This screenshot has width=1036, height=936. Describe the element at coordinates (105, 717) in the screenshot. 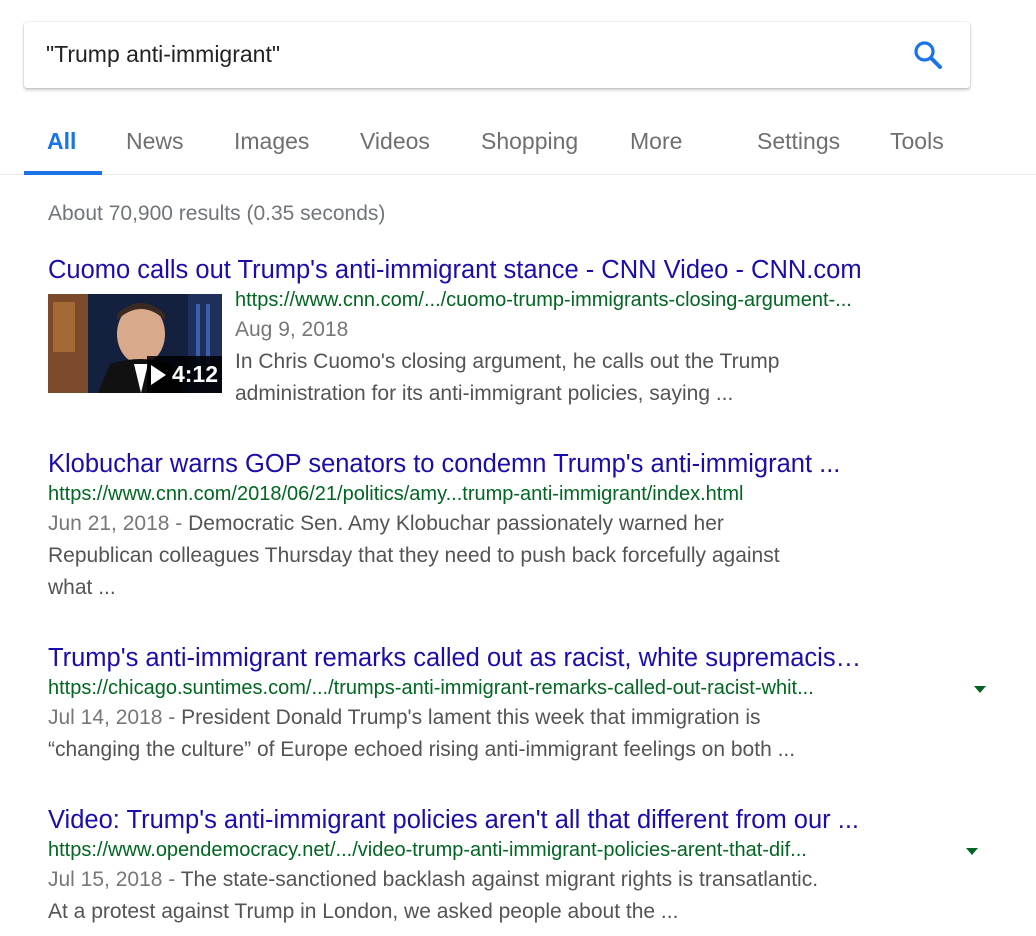

I see `result-date: Jul 14, 2018` at that location.